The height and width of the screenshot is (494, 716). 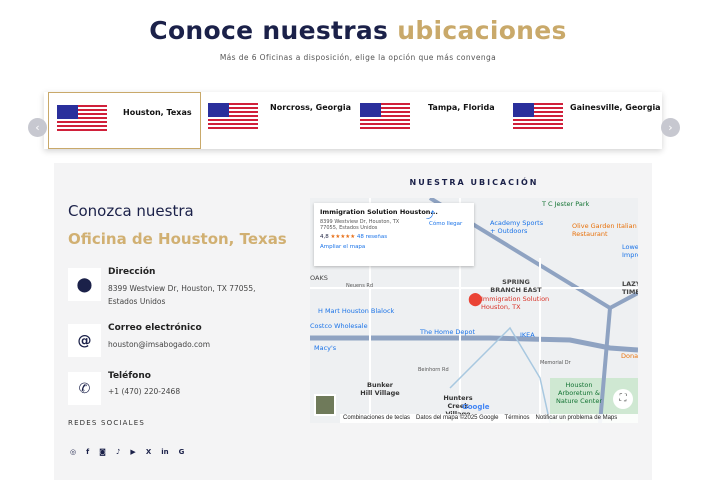 I want to click on email-link: houston@imsabogado.com, so click(x=159, y=344).